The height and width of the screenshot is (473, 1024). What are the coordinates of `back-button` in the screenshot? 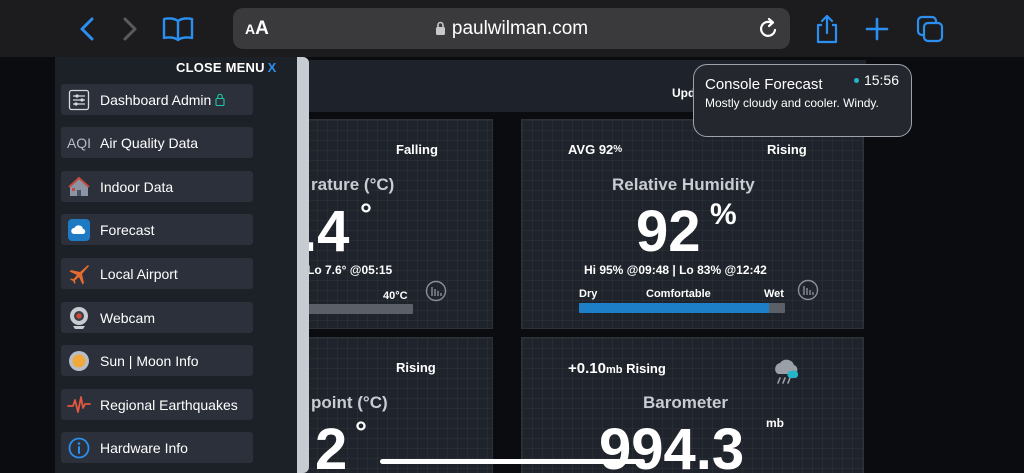 It's located at (87, 29).